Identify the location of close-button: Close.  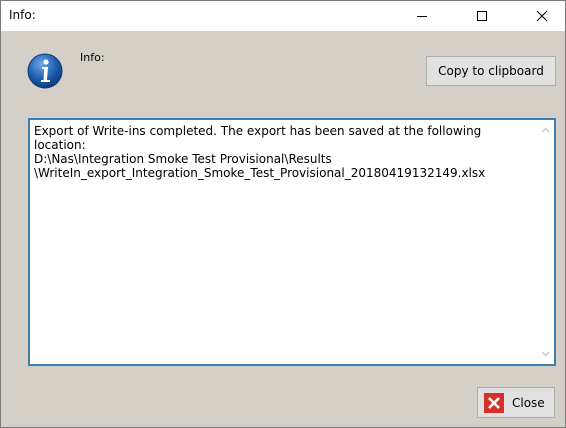
(516, 402).